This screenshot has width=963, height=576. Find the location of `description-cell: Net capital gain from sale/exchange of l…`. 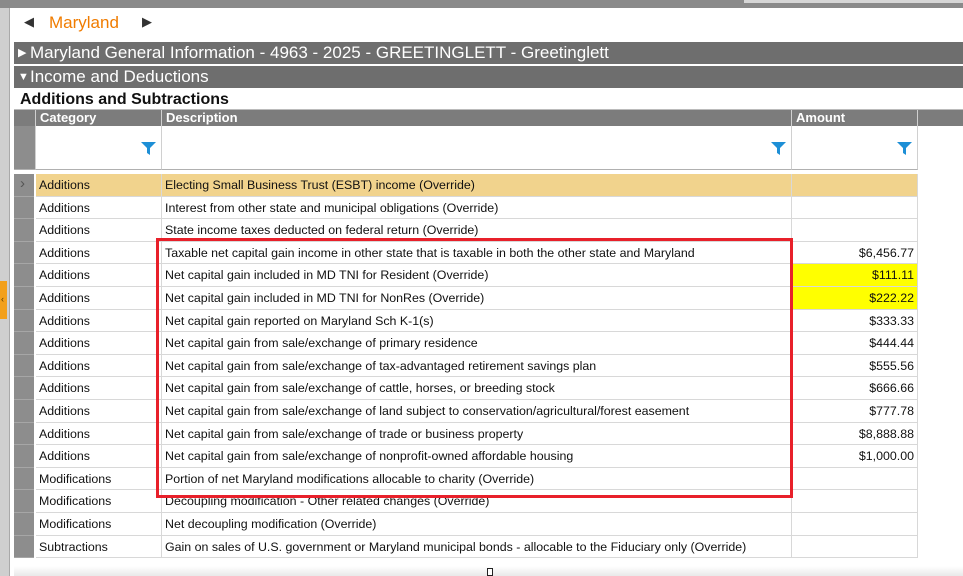

description-cell: Net capital gain from sale/exchange of l… is located at coordinates (477, 411).